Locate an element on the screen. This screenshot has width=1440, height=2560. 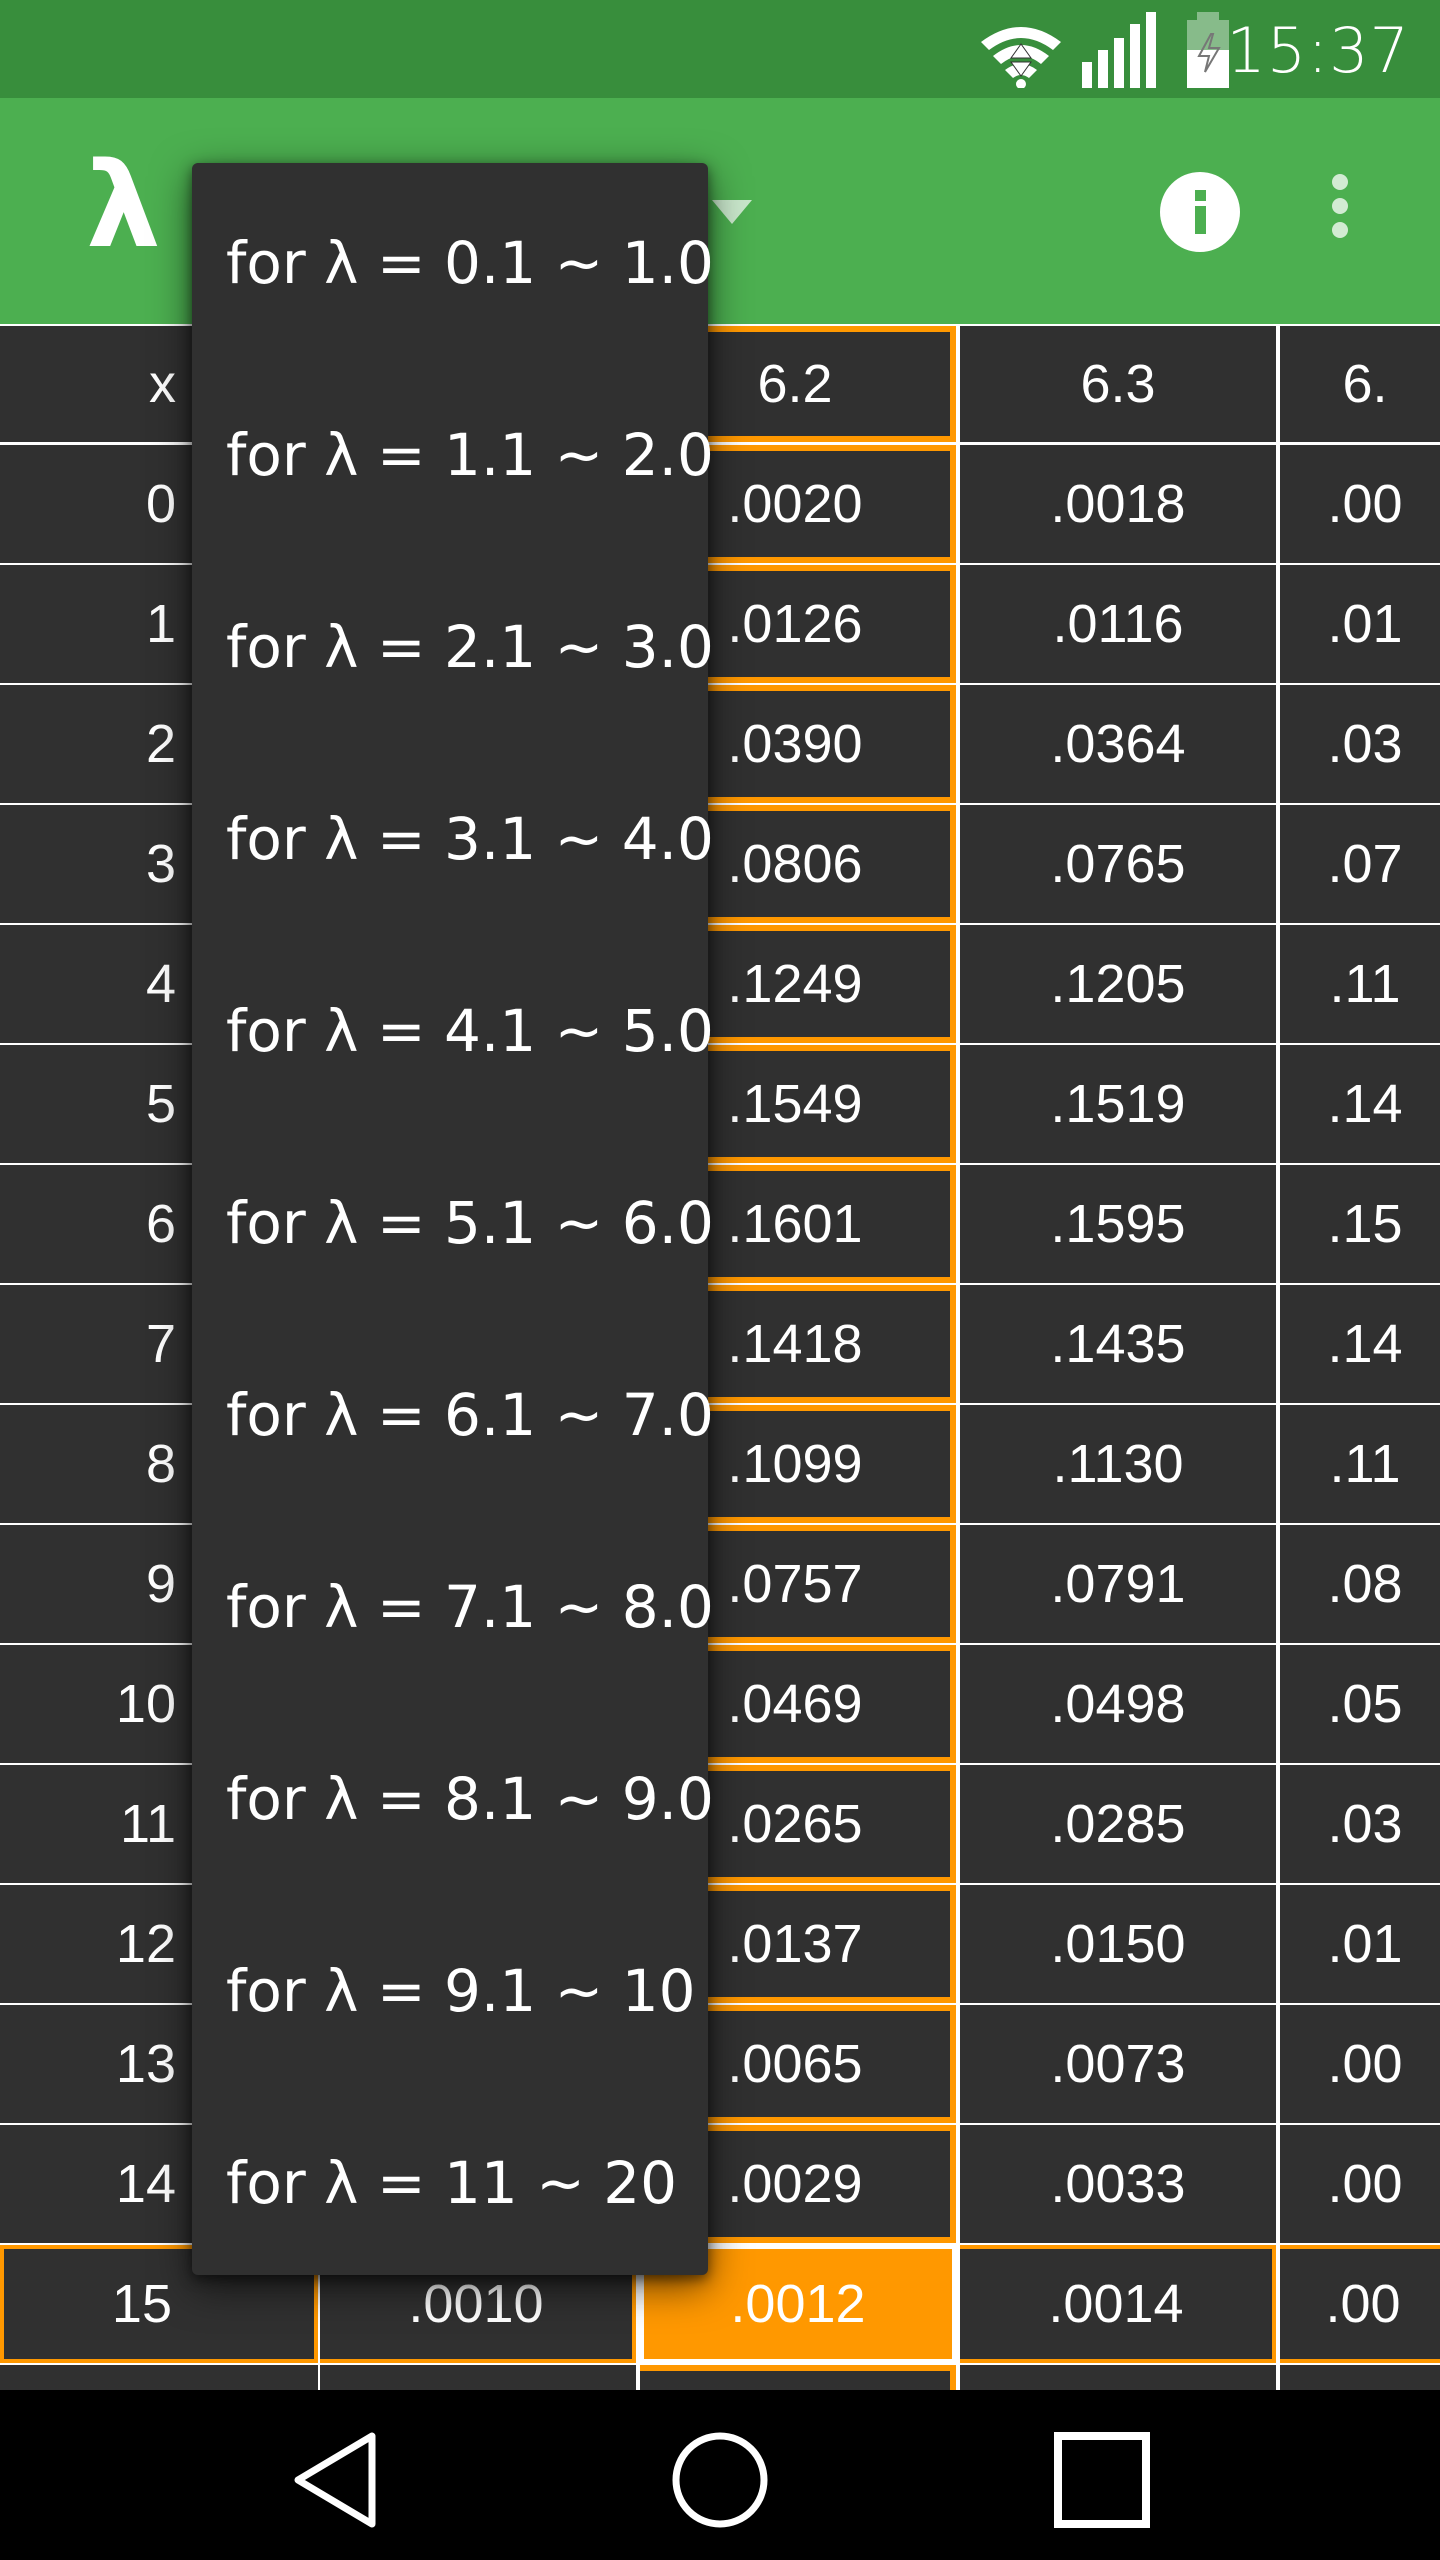
info-icon is located at coordinates (1200, 195).